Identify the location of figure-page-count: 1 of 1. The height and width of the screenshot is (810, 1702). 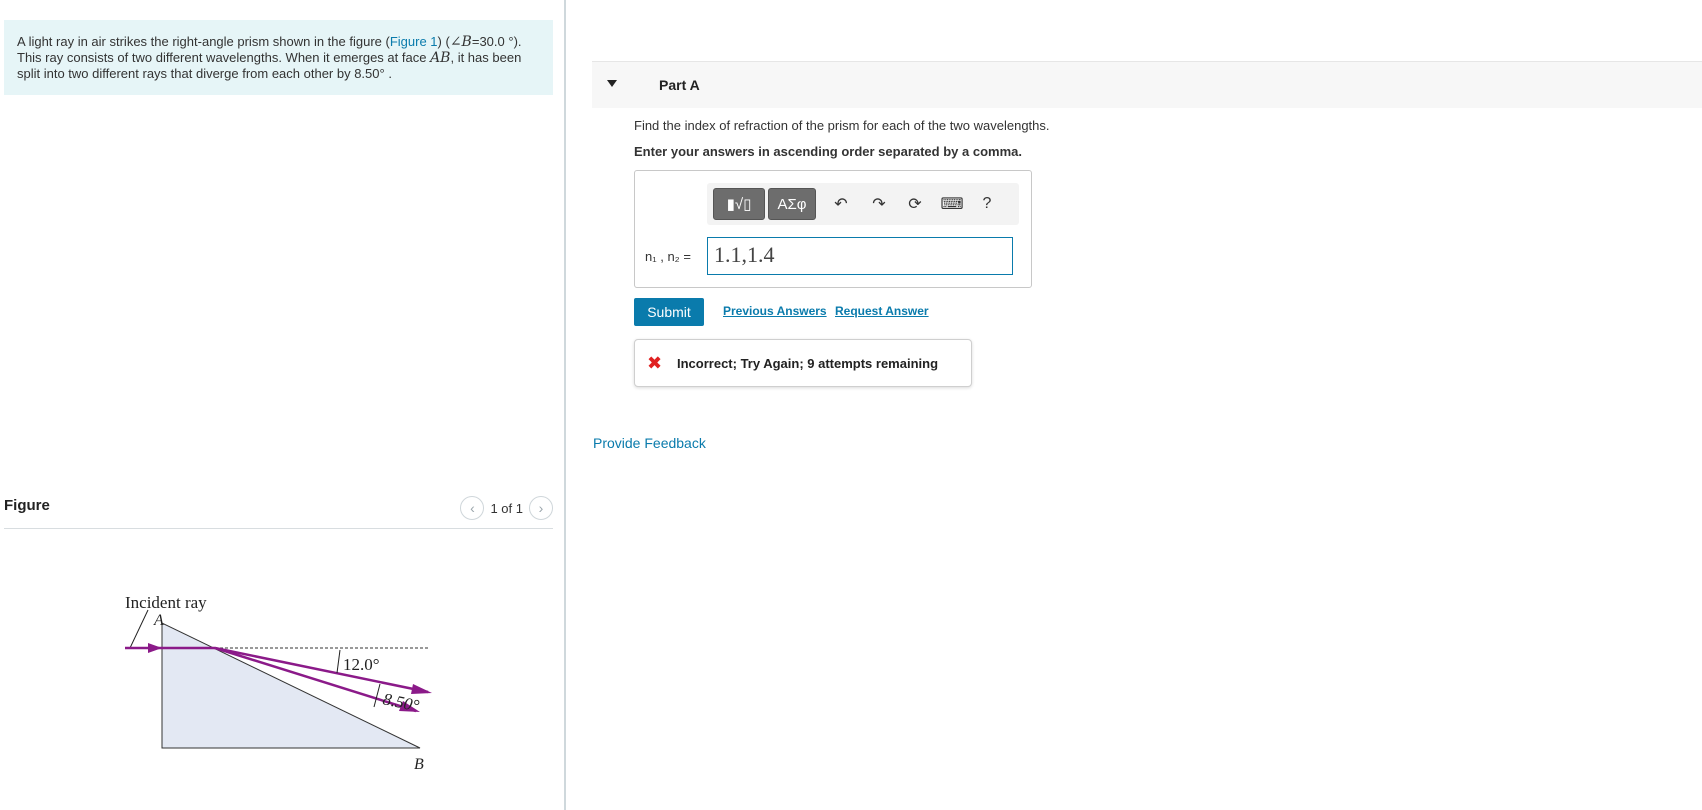
(506, 508).